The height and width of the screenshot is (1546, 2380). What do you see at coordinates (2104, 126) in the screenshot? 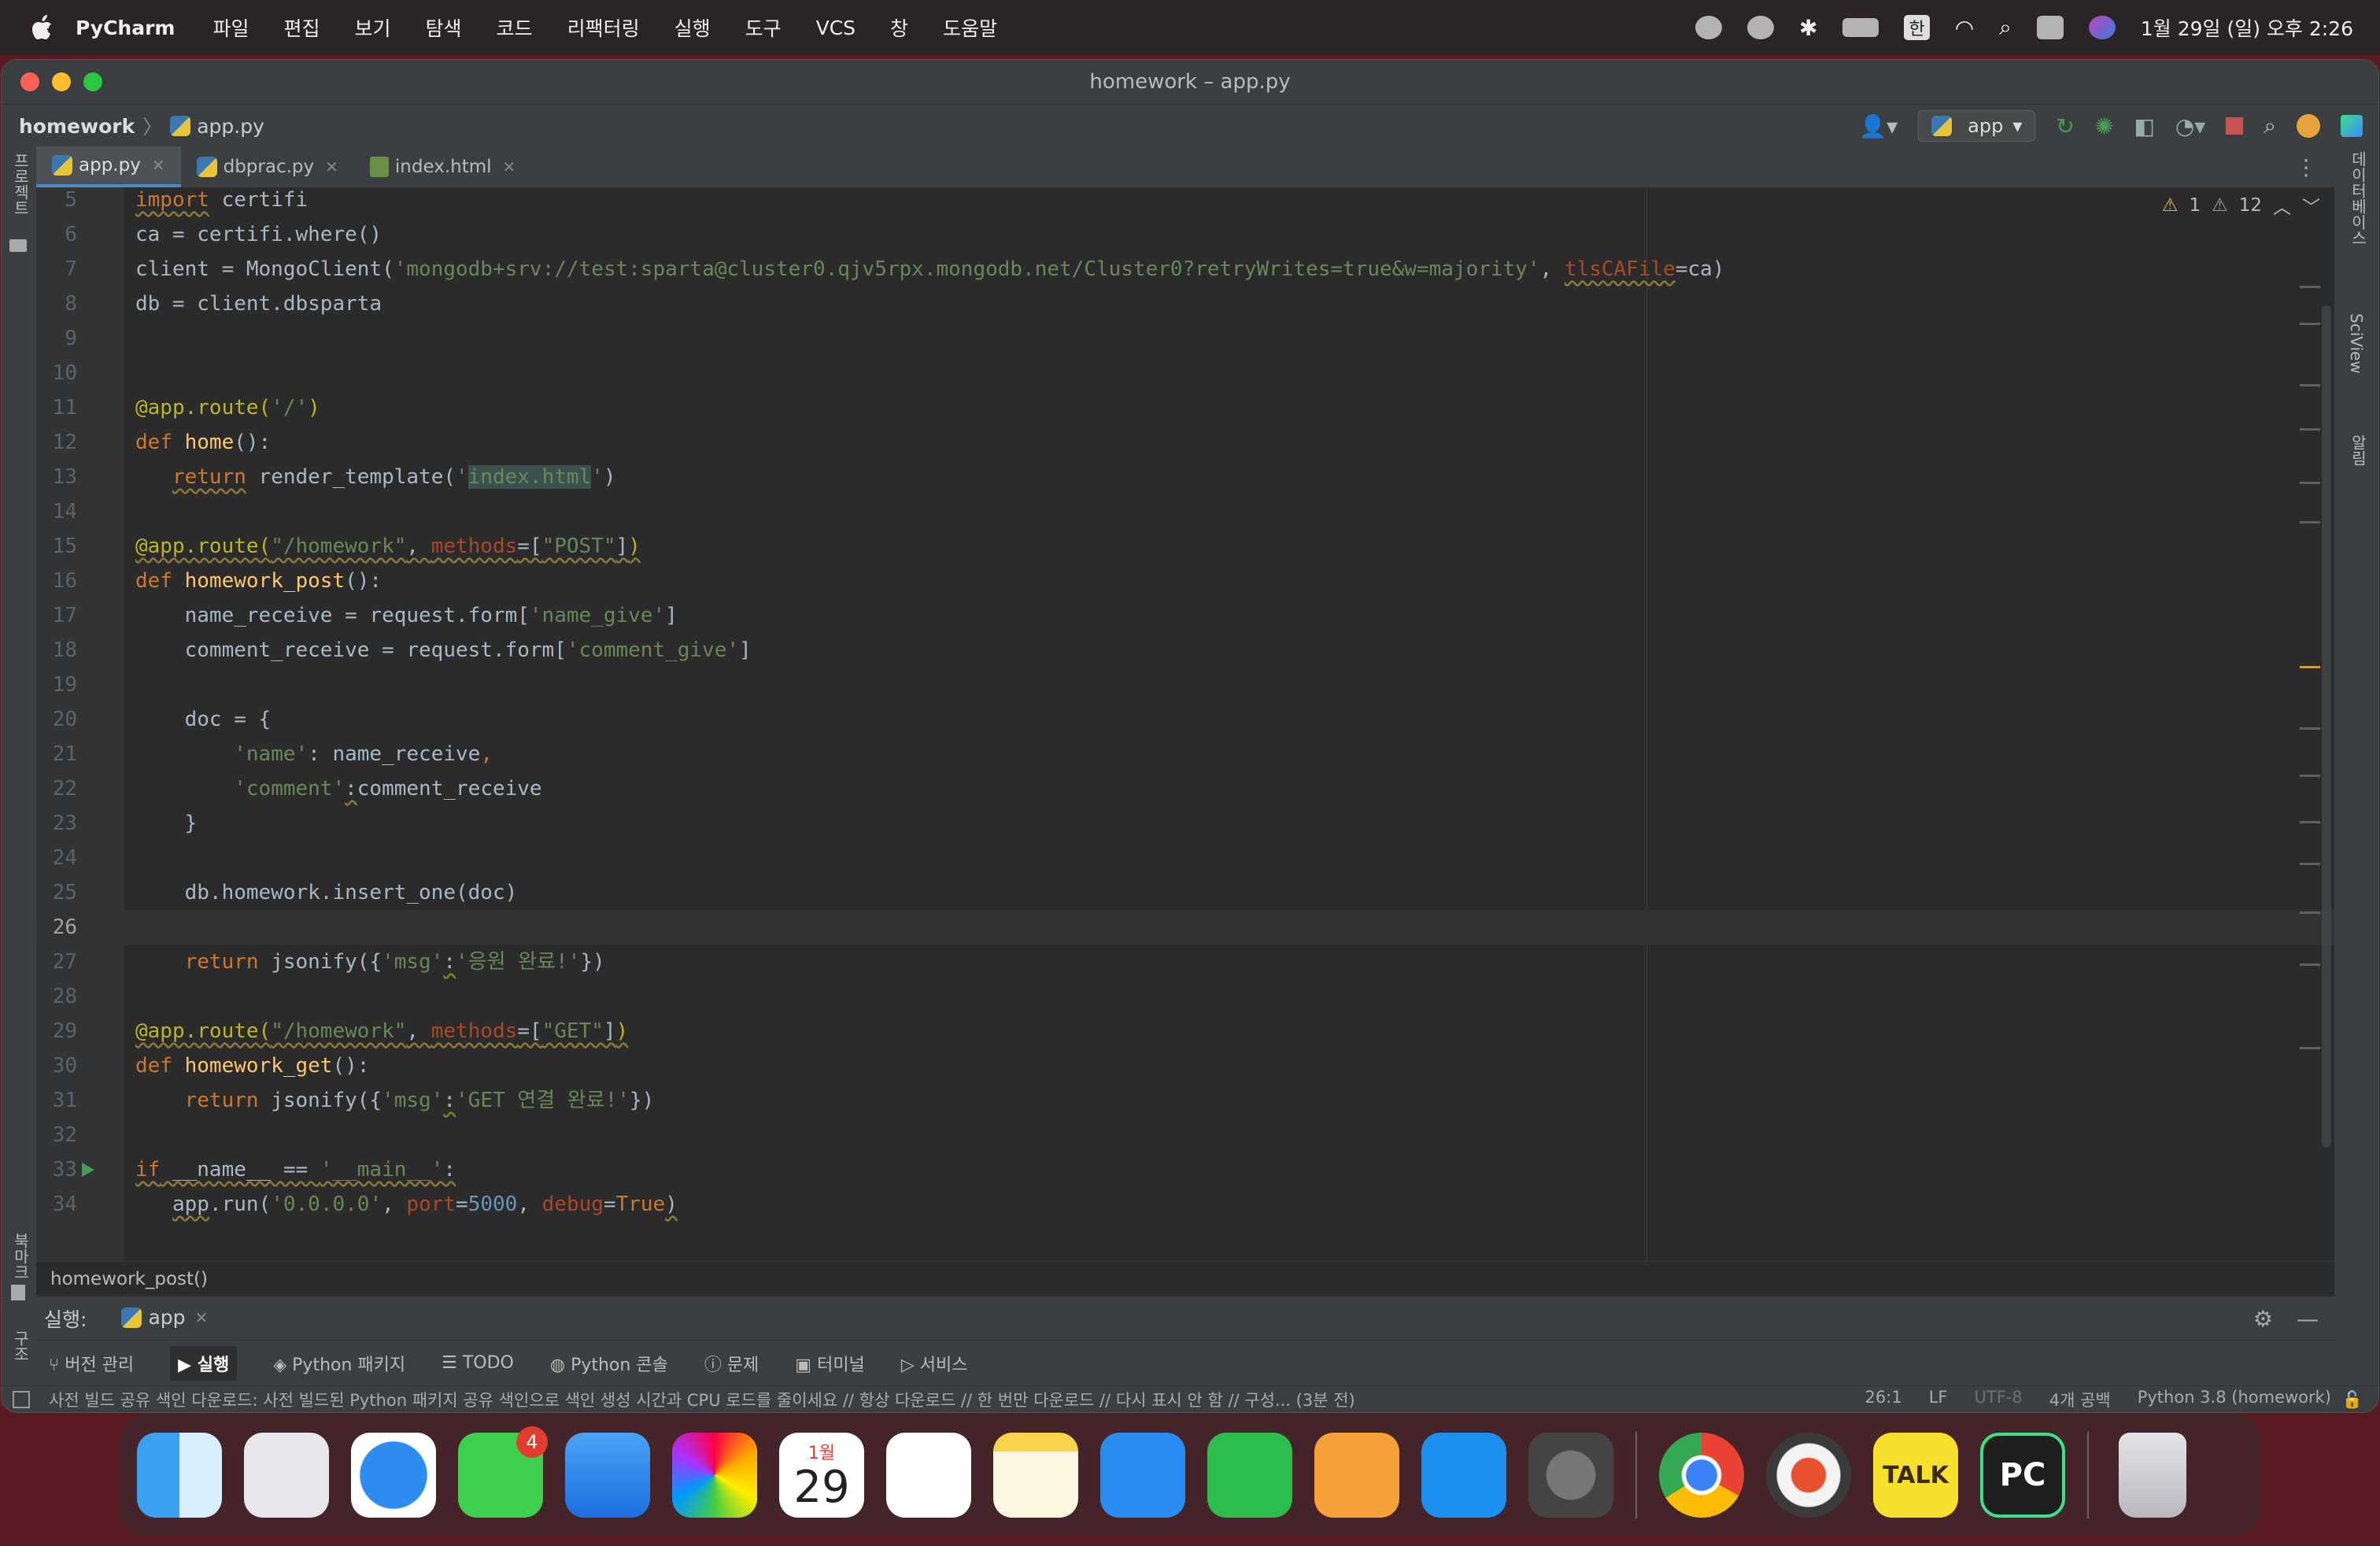
I see `debug-icon: ✺` at bounding box center [2104, 126].